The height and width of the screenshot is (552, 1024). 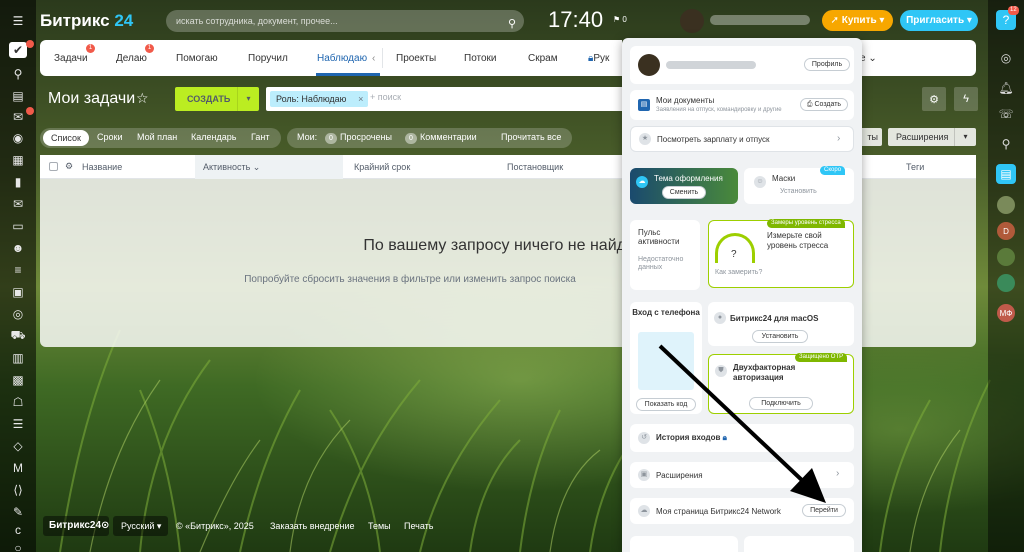 What do you see at coordinates (18, 424) in the screenshot?
I see `database-icon: ☰` at bounding box center [18, 424].